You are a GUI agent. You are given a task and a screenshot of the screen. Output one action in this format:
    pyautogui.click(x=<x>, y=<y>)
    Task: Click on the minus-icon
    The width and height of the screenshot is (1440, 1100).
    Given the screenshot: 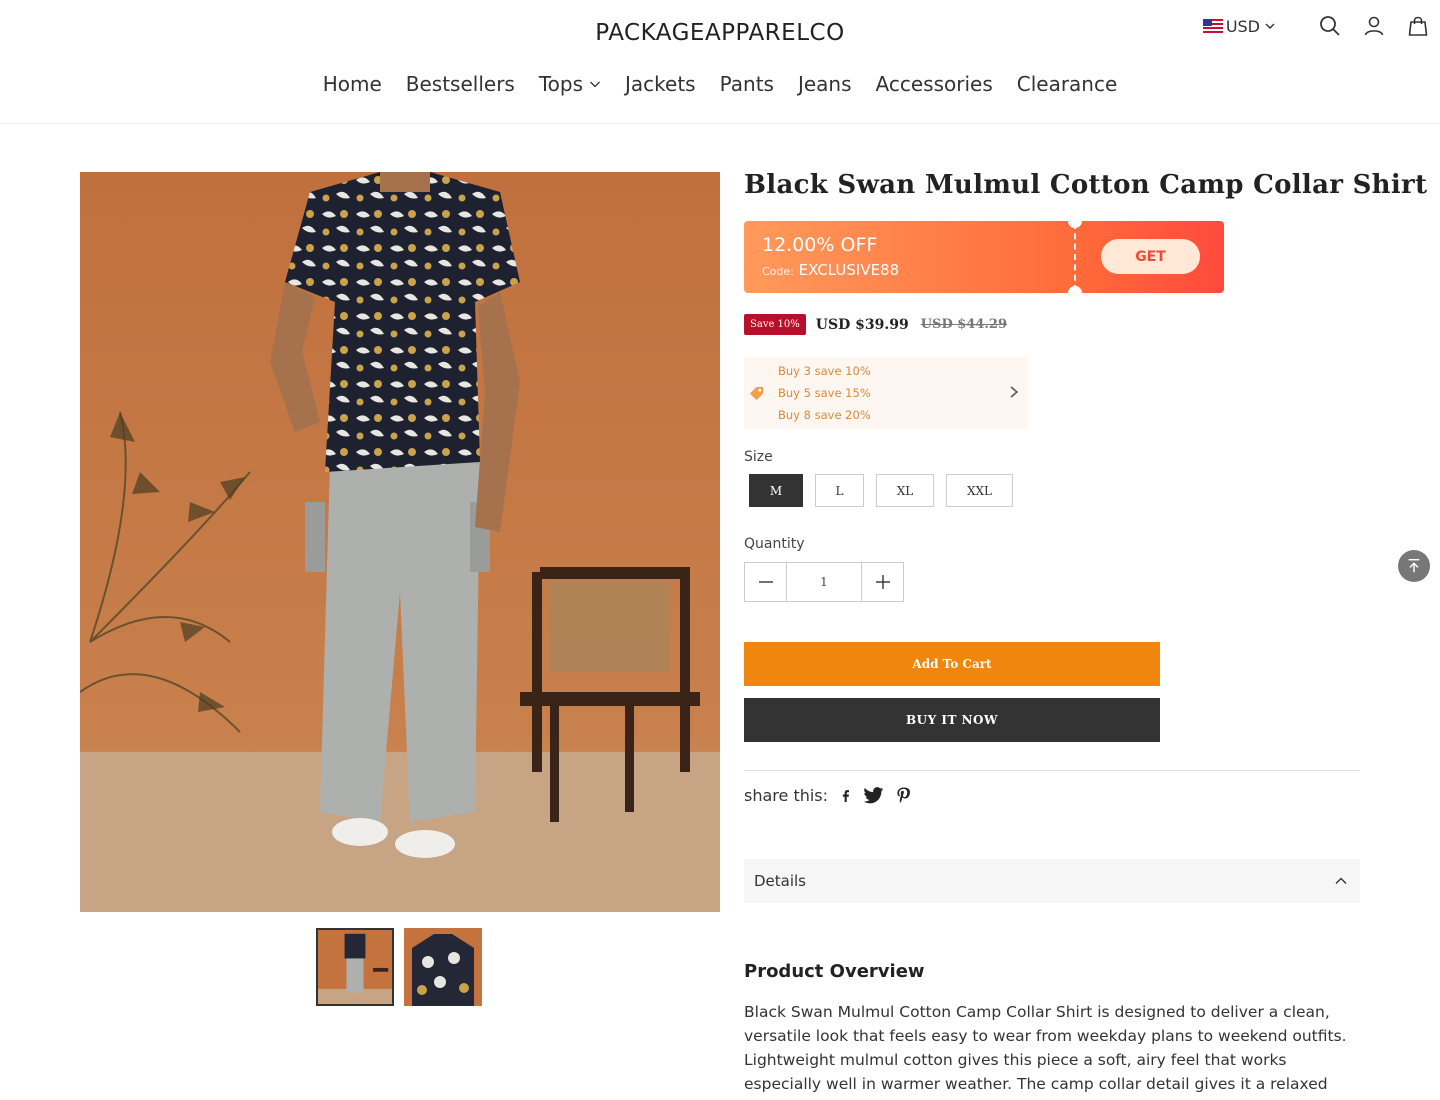 What is the action you would take?
    pyautogui.click(x=765, y=582)
    